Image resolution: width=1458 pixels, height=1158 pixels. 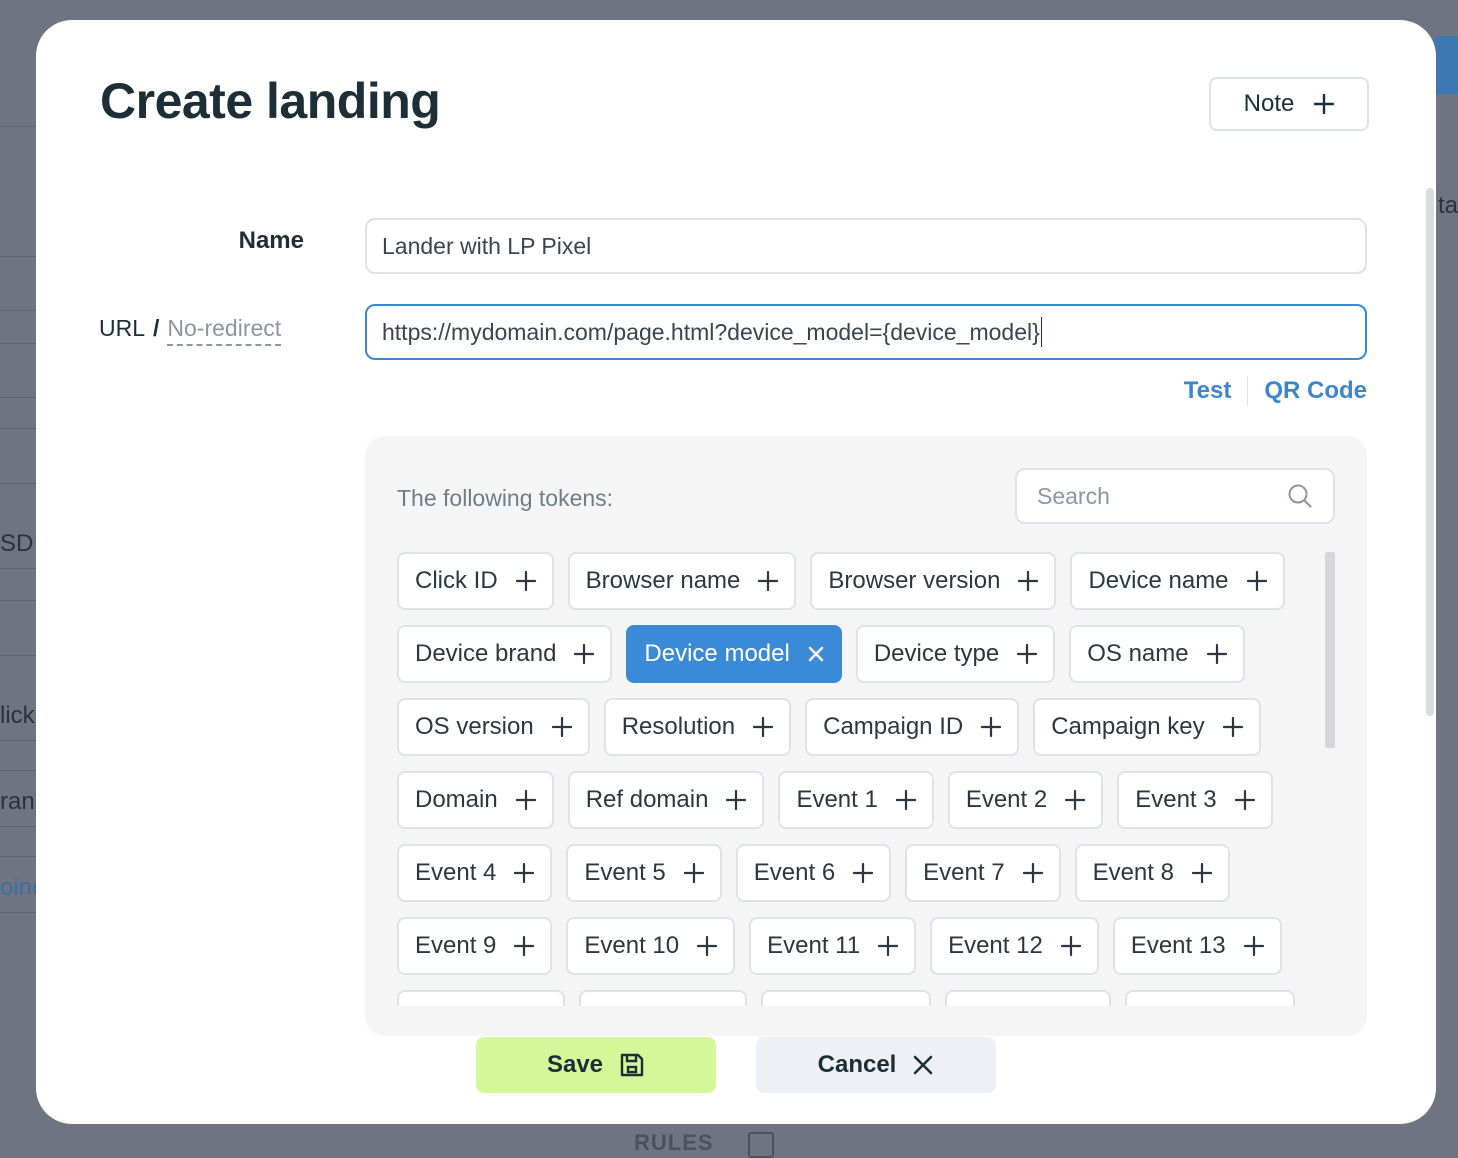 What do you see at coordinates (912, 727) in the screenshot?
I see `token-chip: Campaign ID` at bounding box center [912, 727].